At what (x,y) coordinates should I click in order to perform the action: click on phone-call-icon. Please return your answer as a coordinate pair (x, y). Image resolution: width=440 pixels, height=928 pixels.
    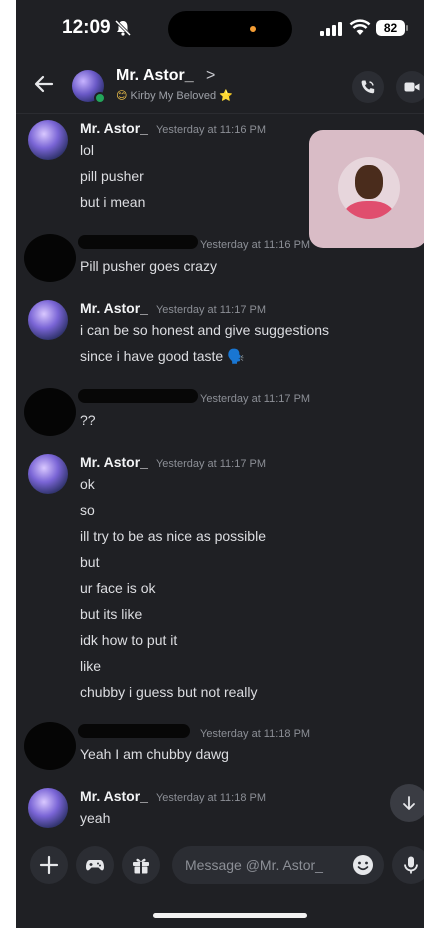
    Looking at the image, I should click on (368, 87).